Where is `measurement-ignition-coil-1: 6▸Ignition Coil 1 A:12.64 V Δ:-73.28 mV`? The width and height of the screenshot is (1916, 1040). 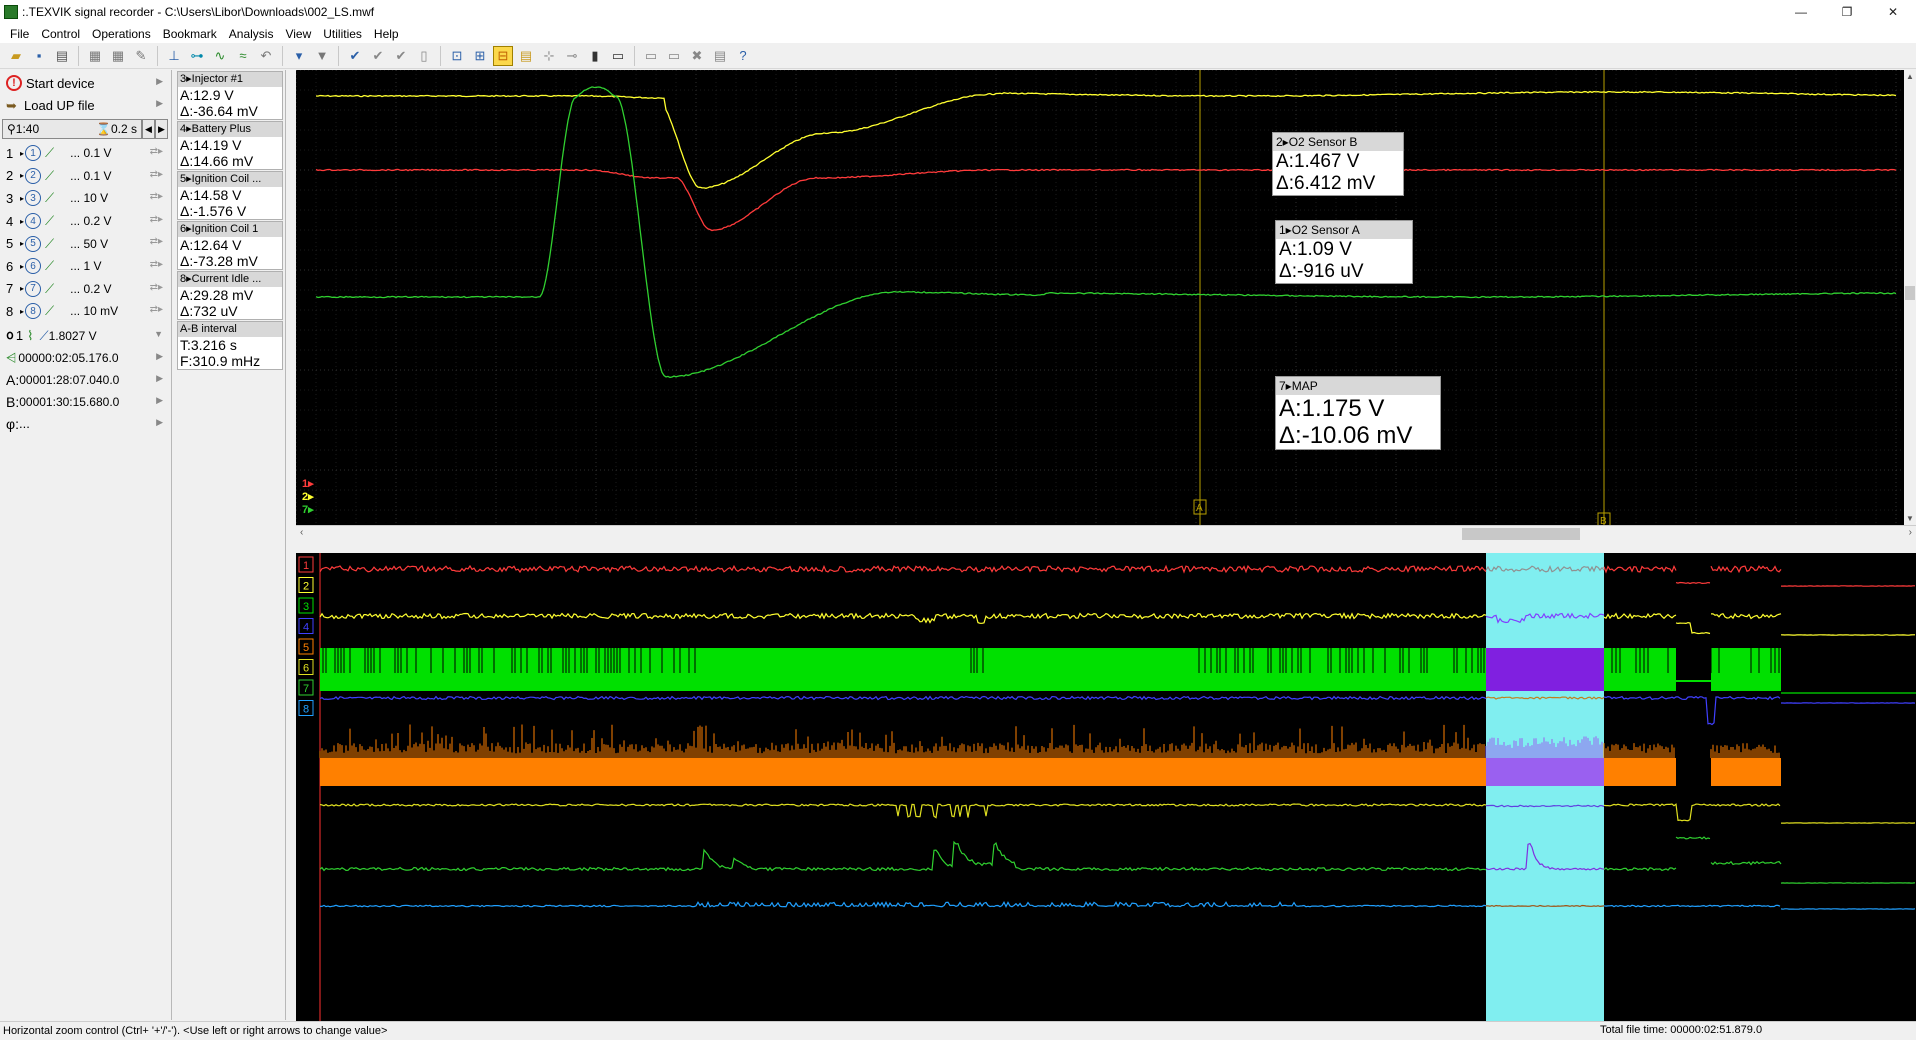
measurement-ignition-coil-1: 6▸Ignition Coil 1 A:12.64 V Δ:-73.28 mV is located at coordinates (230, 245).